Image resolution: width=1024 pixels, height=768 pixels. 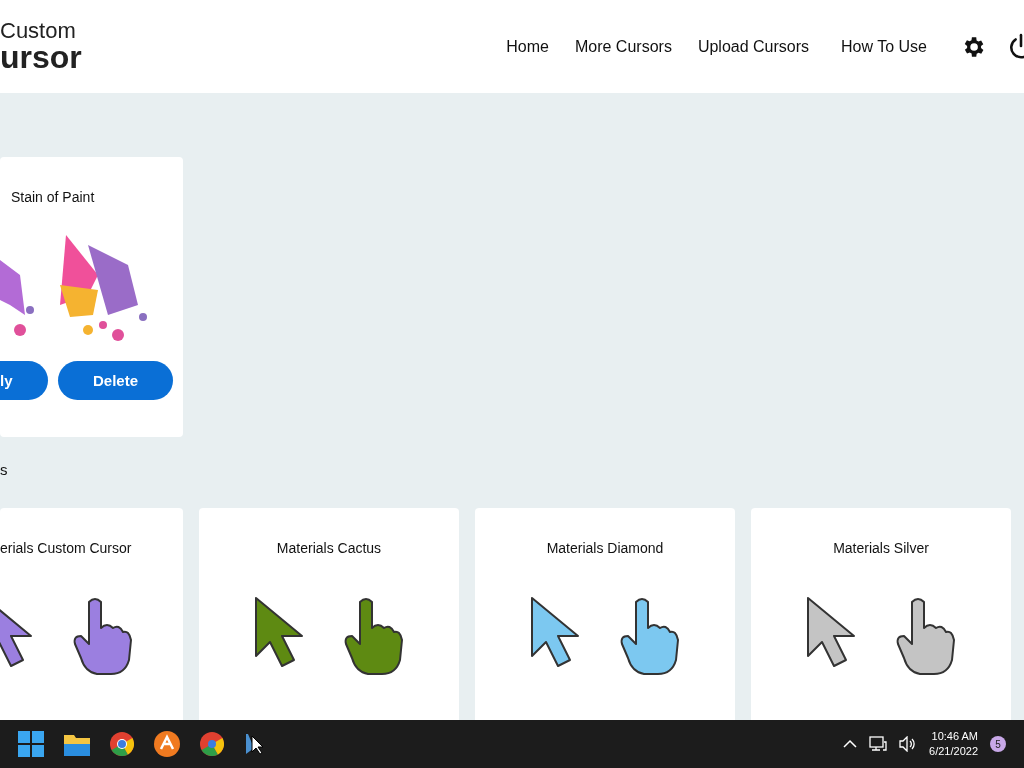 I want to click on nav-link: More Cursors, so click(x=623, y=46).